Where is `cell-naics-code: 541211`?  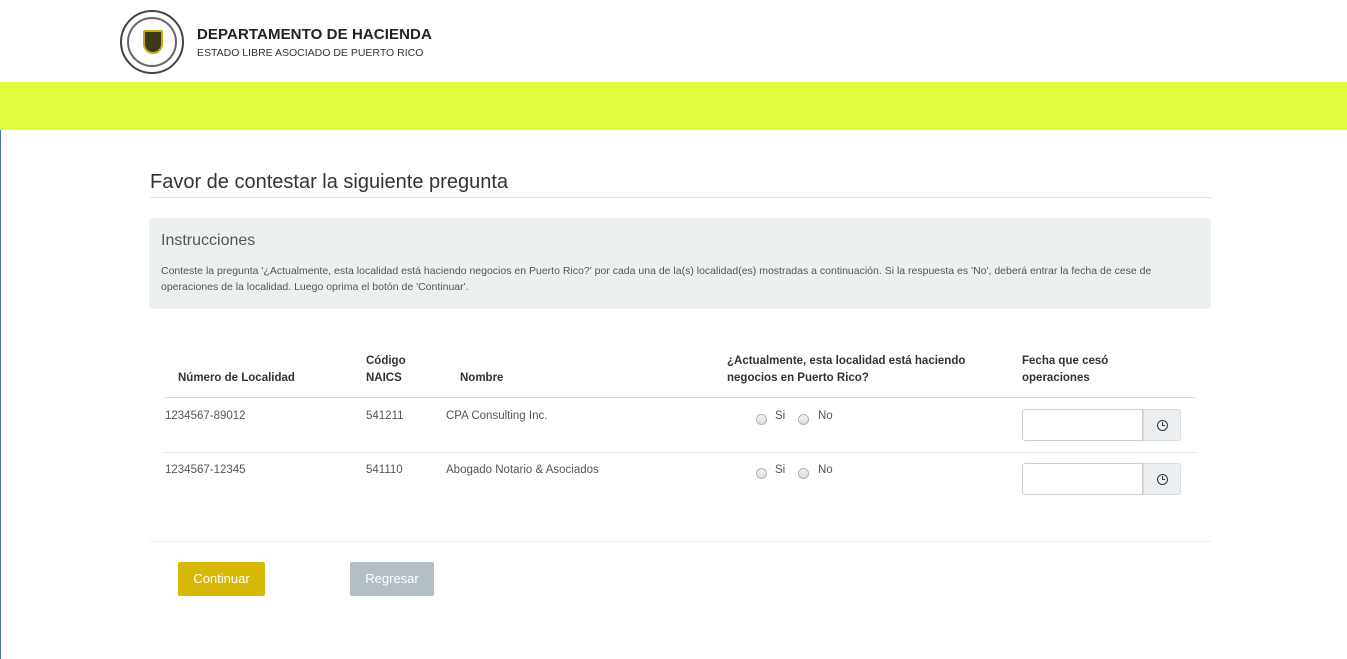 cell-naics-code: 541211 is located at coordinates (385, 416).